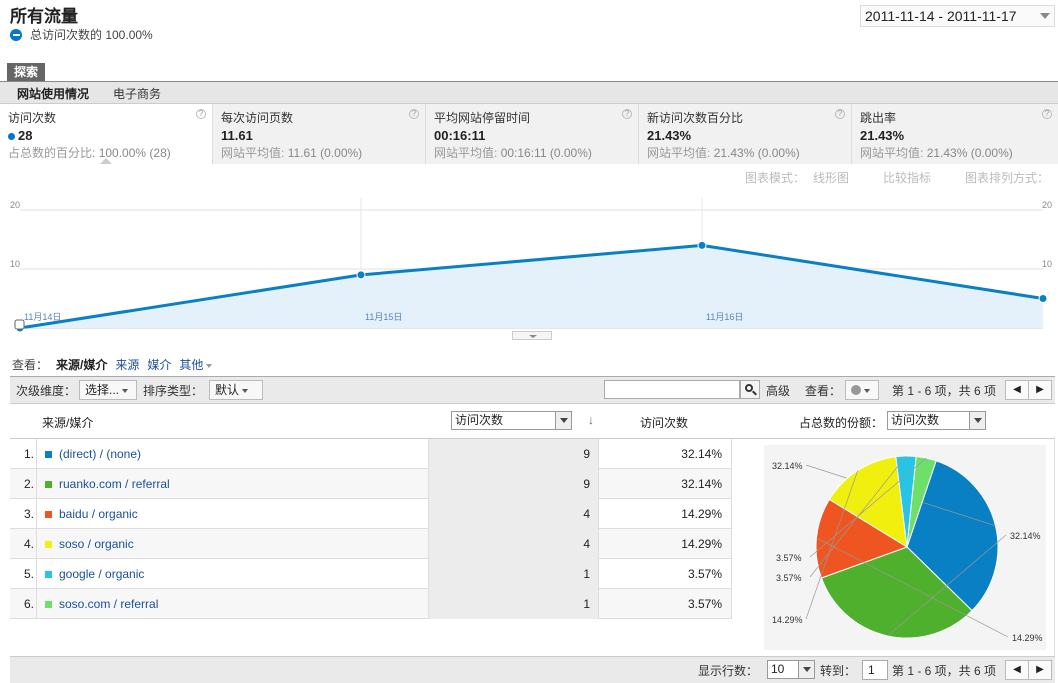 Image resolution: width=1058 pixels, height=683 pixels. I want to click on metric-select: 访问次数, so click(511, 420).